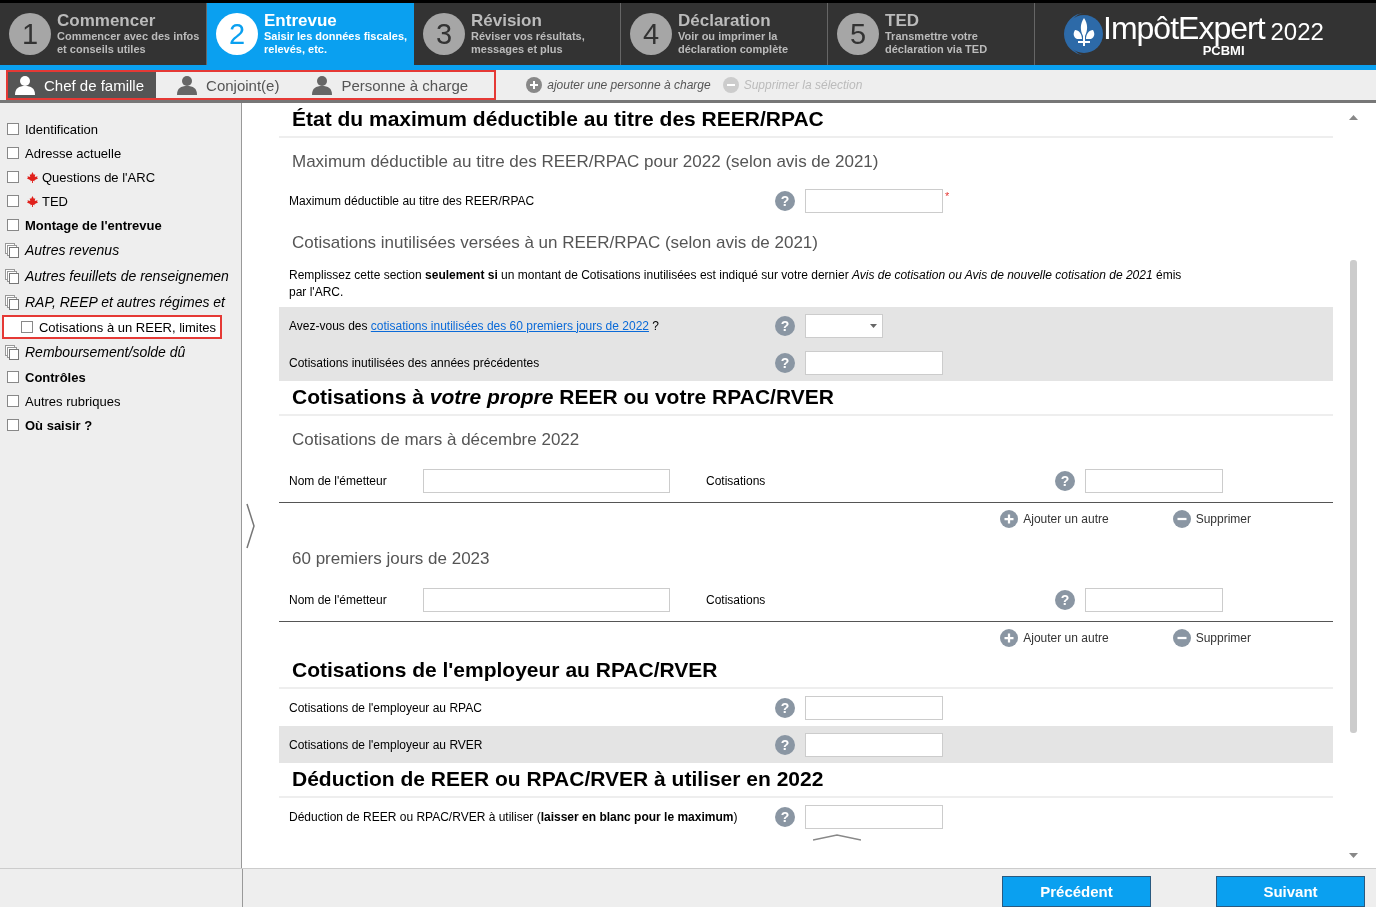 This screenshot has width=1376, height=907. What do you see at coordinates (120, 129) in the screenshot?
I see `sidebar-item: Identification` at bounding box center [120, 129].